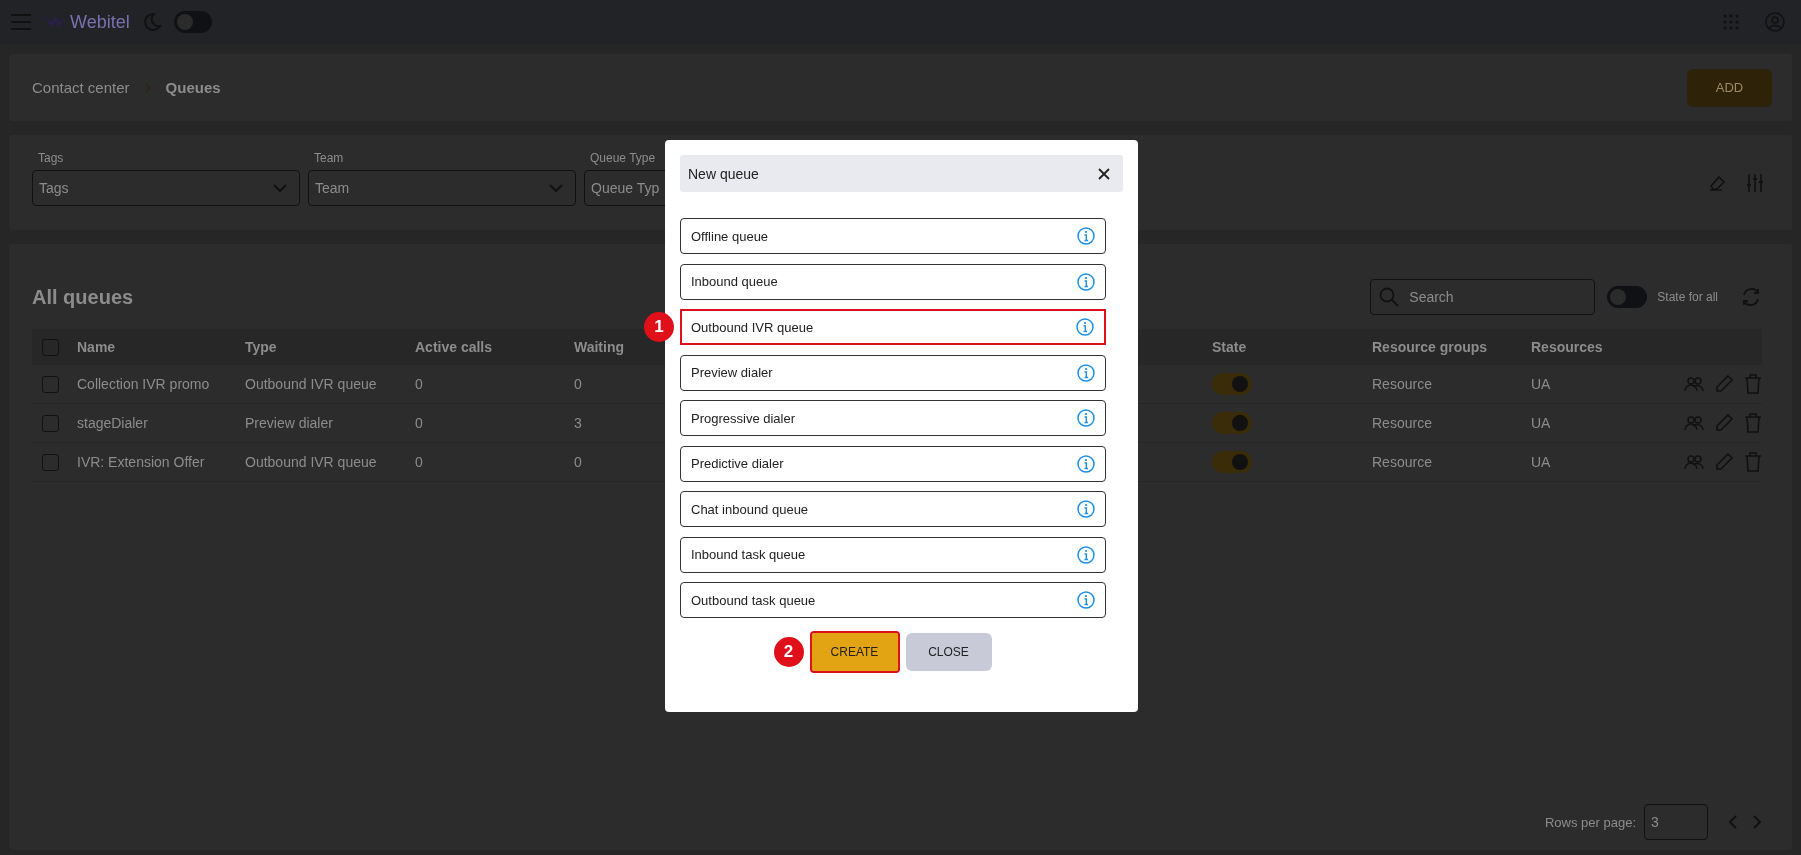 The image size is (1801, 855). I want to click on search-input: Search, so click(1494, 297).